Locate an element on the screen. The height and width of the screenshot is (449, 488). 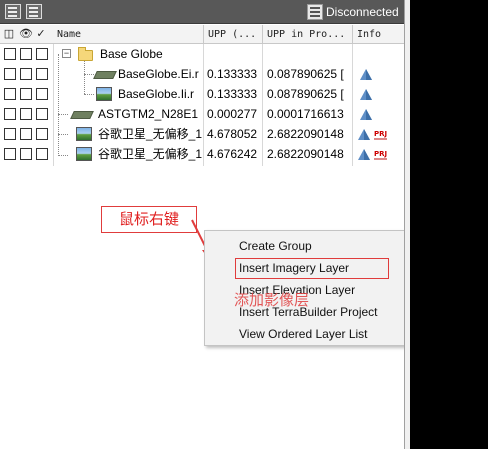
connection-icon is located at coordinates (315, 12).